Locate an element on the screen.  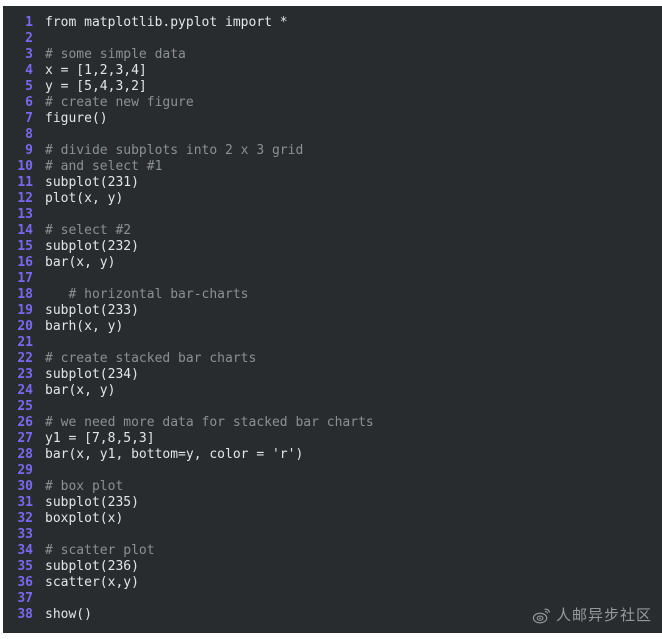
code-line: 25 is located at coordinates (332, 407).